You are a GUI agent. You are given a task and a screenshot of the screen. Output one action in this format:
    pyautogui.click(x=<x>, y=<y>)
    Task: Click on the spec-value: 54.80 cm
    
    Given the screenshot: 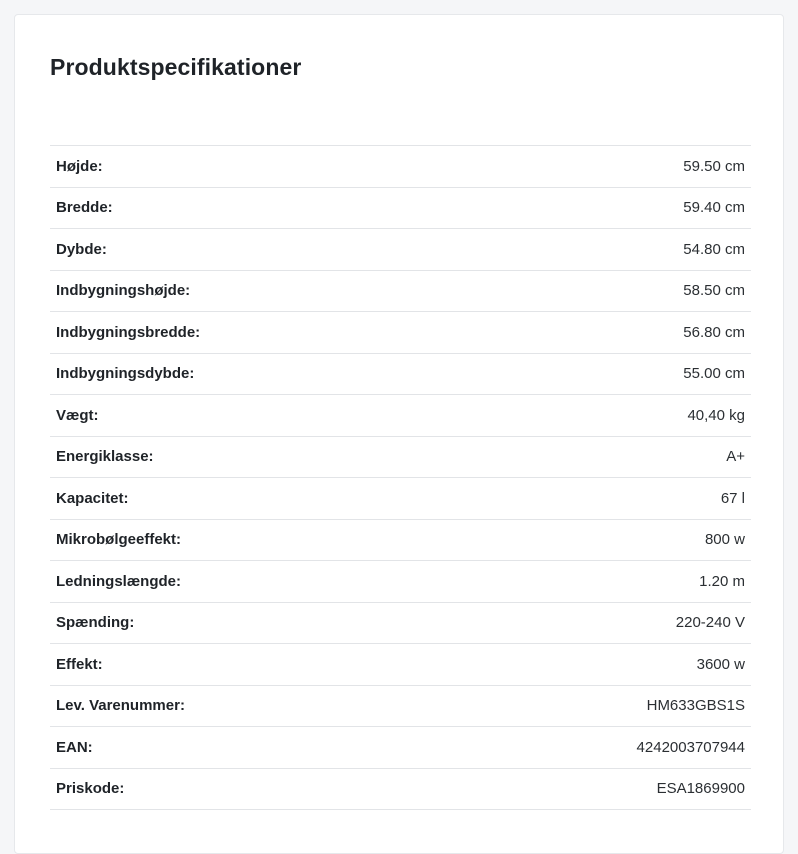 What is the action you would take?
    pyautogui.click(x=714, y=249)
    